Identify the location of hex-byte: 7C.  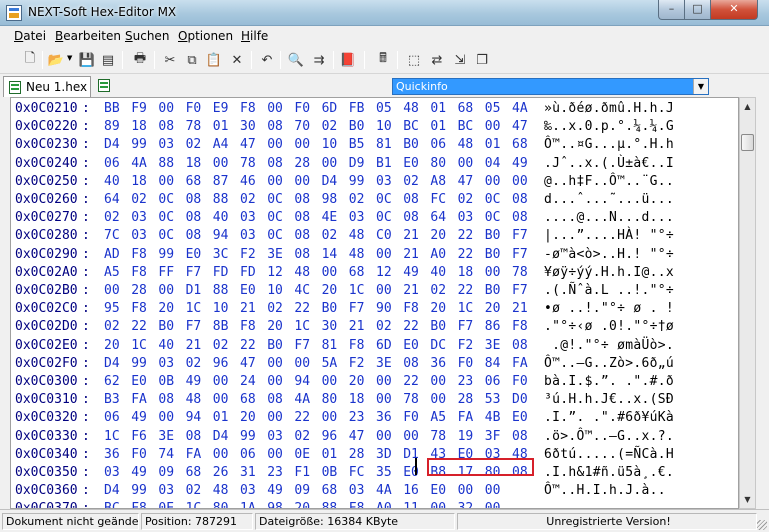
(112, 236).